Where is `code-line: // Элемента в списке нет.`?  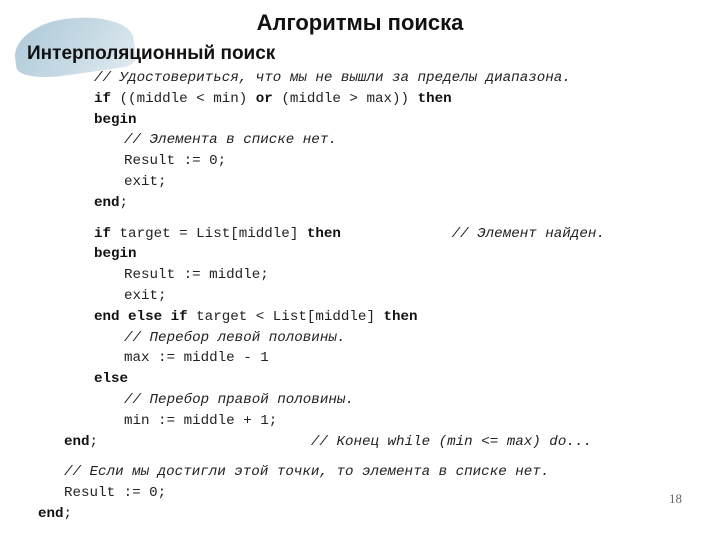
code-line: // Элемента в списке нет. is located at coordinates (230, 140).